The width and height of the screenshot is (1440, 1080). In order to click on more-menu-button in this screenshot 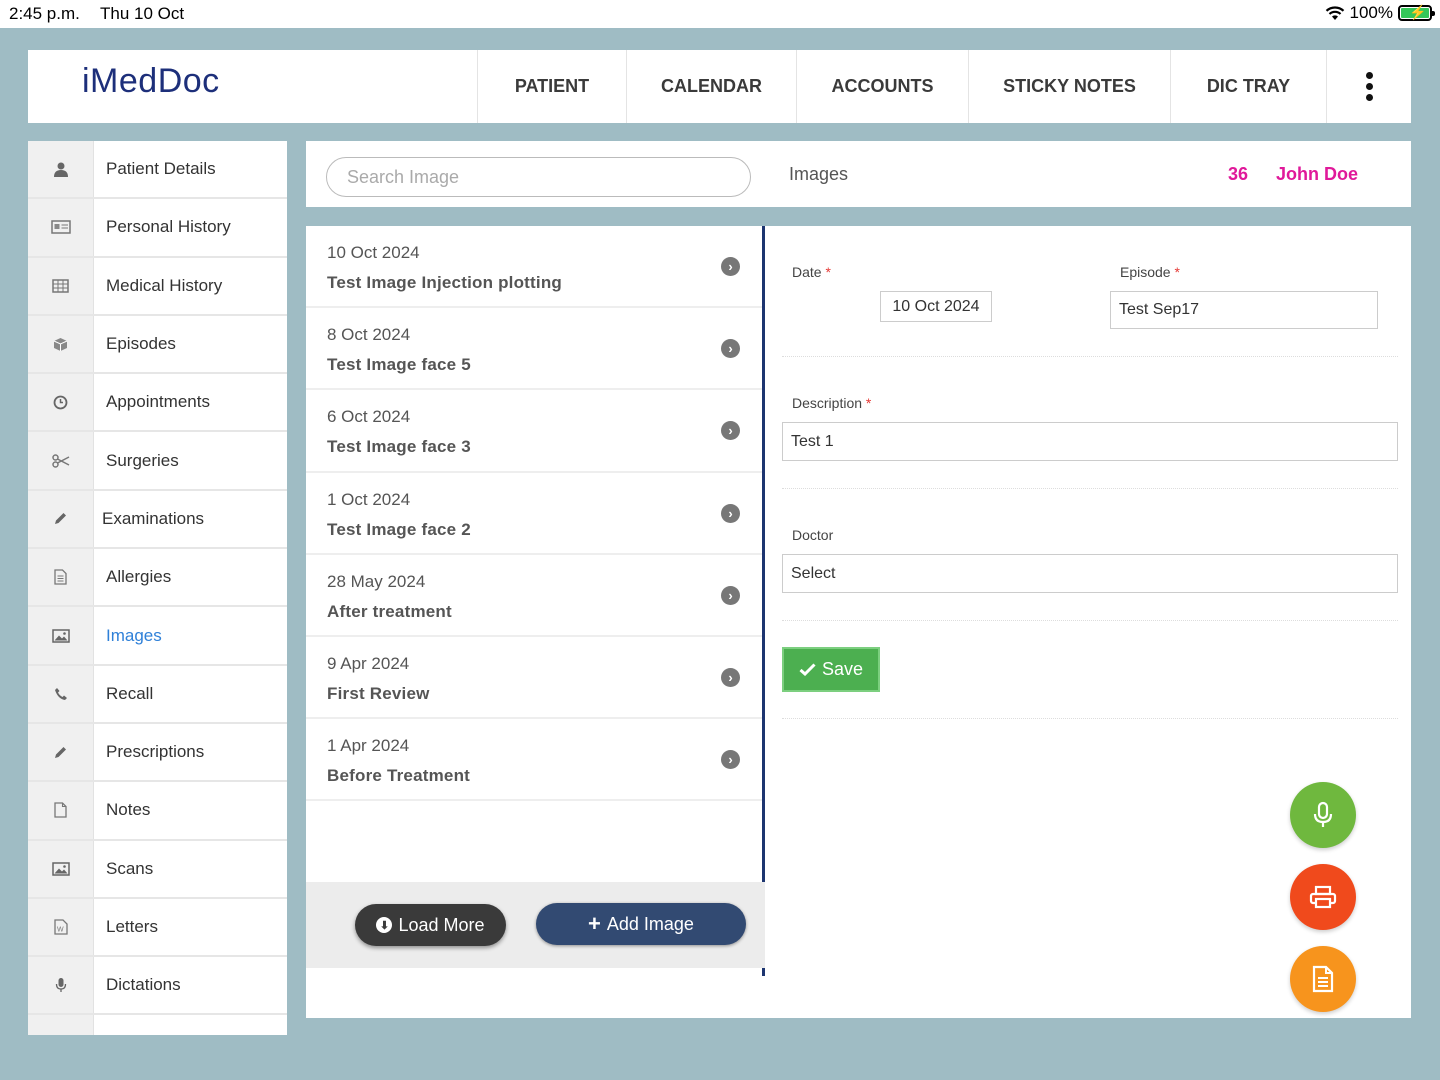, I will do `click(1368, 86)`.